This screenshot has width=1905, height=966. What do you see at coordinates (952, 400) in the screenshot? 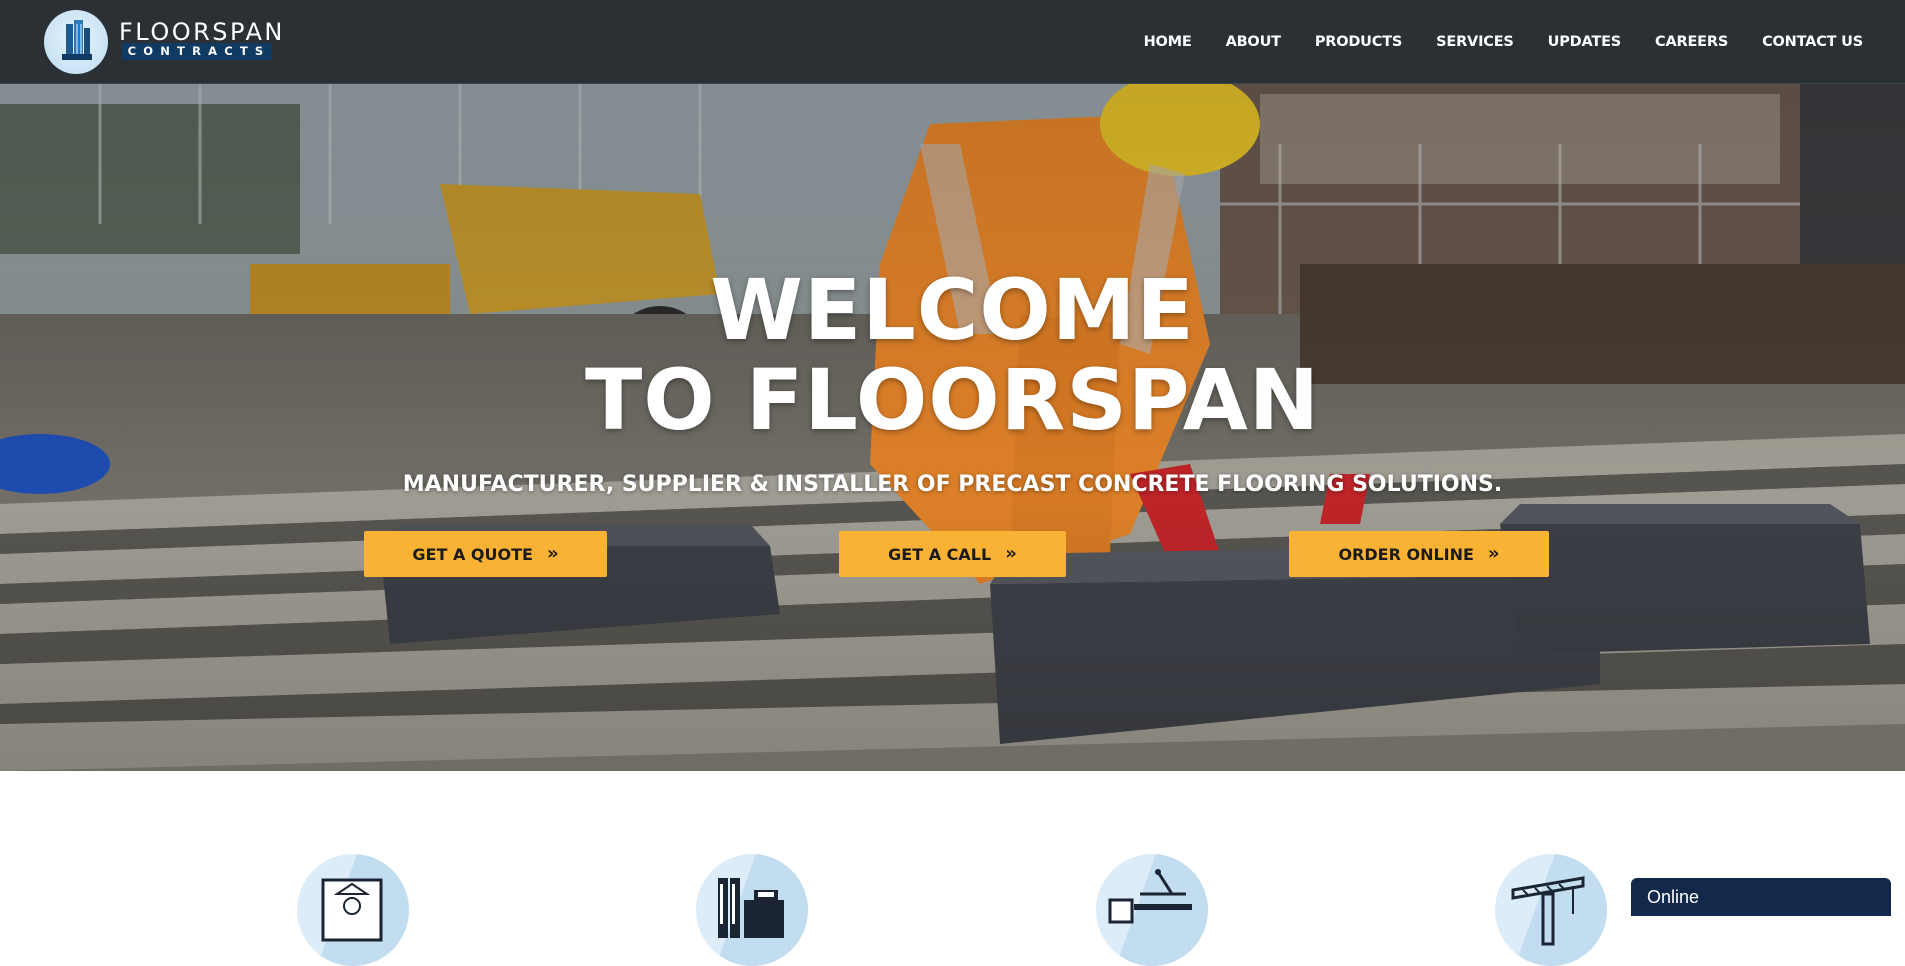
I see `hero-title-line-2: TO FLOORSPAN` at bounding box center [952, 400].